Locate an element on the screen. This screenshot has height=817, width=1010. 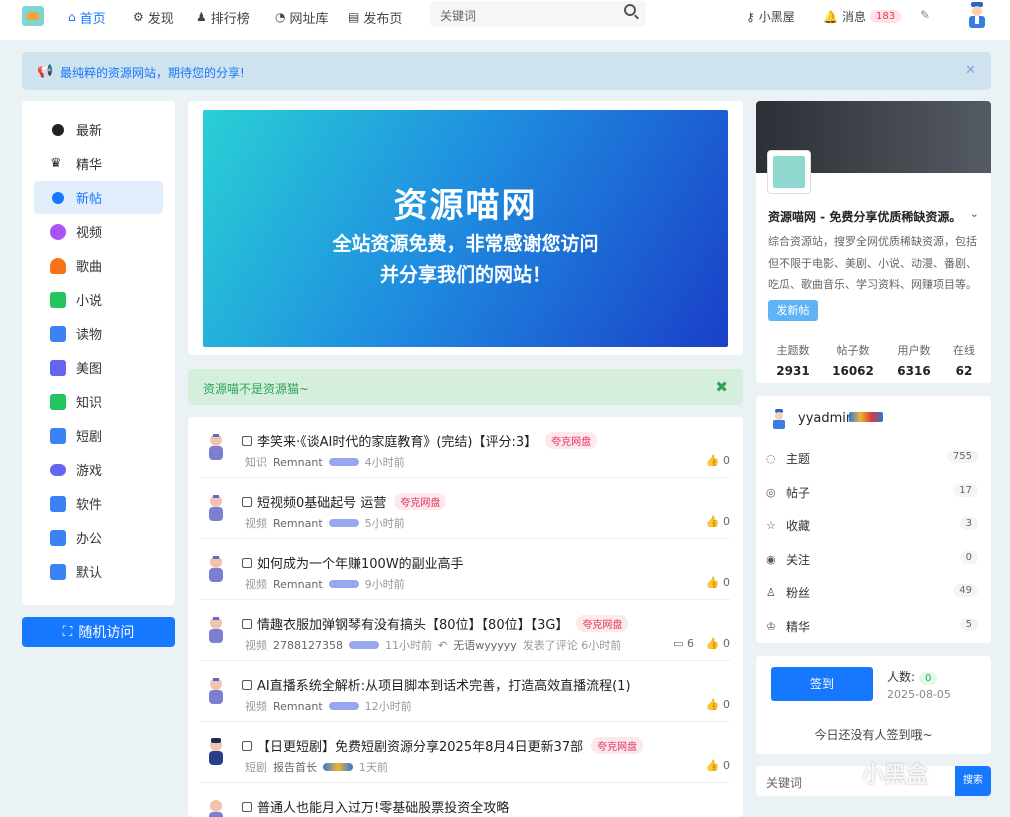
post-title: 李笑来·《谈AI时代的家庭教育》(完结)【评分:3】 夸克网盘 is located at coordinates (420, 440).